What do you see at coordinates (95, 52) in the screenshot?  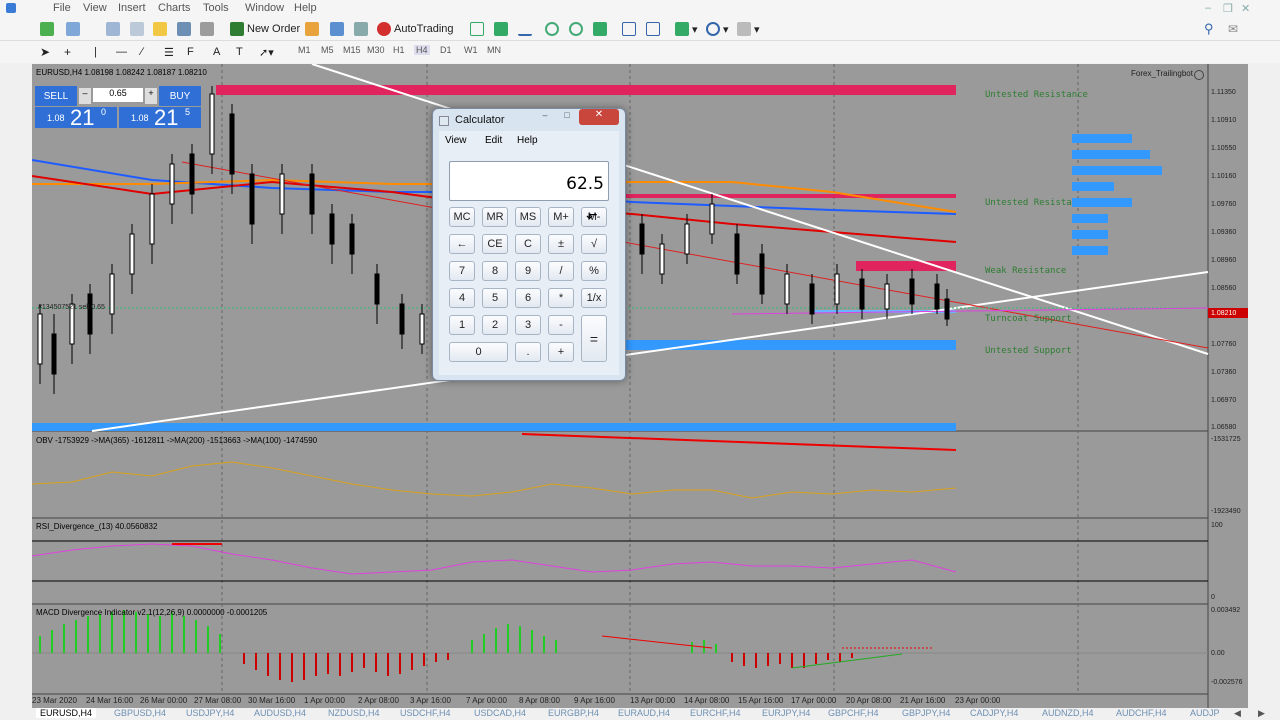 I see `vertical-line-icon: |` at bounding box center [95, 52].